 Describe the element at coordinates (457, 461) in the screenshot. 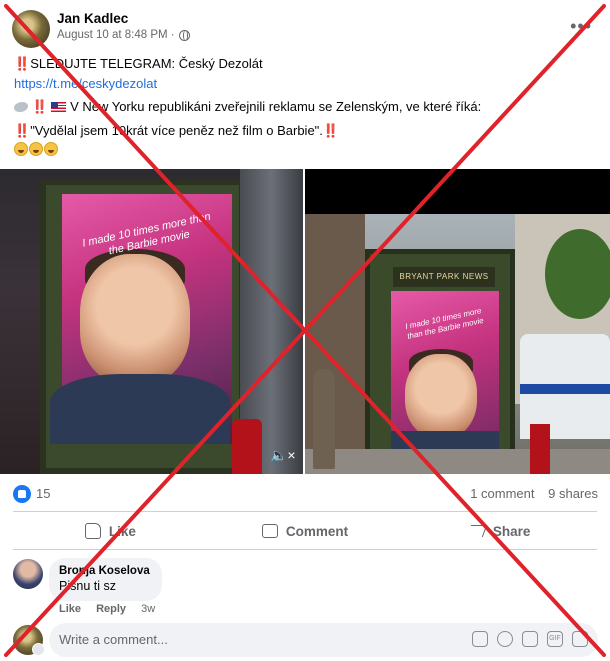

I see `sidewalk` at that location.